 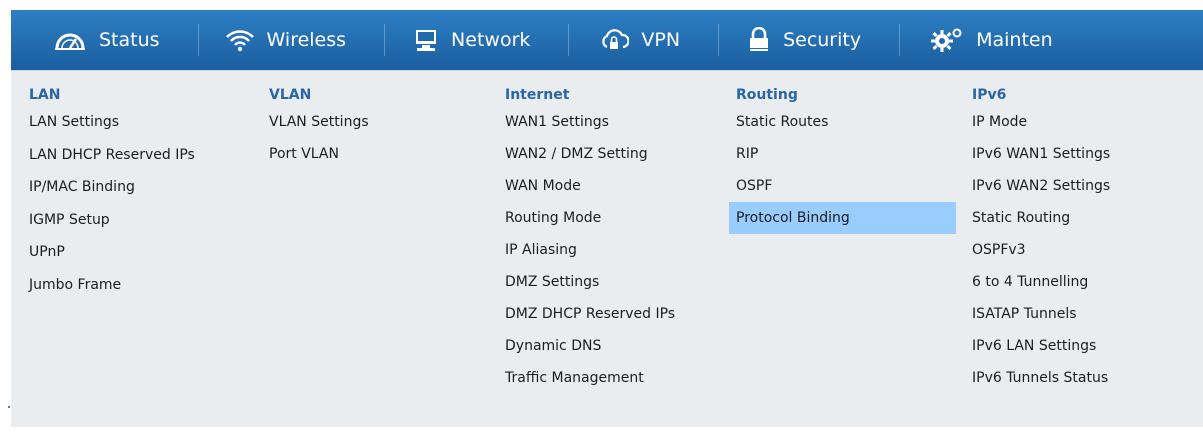 What do you see at coordinates (491, 40) in the screenshot?
I see `nav-network-label: Network` at bounding box center [491, 40].